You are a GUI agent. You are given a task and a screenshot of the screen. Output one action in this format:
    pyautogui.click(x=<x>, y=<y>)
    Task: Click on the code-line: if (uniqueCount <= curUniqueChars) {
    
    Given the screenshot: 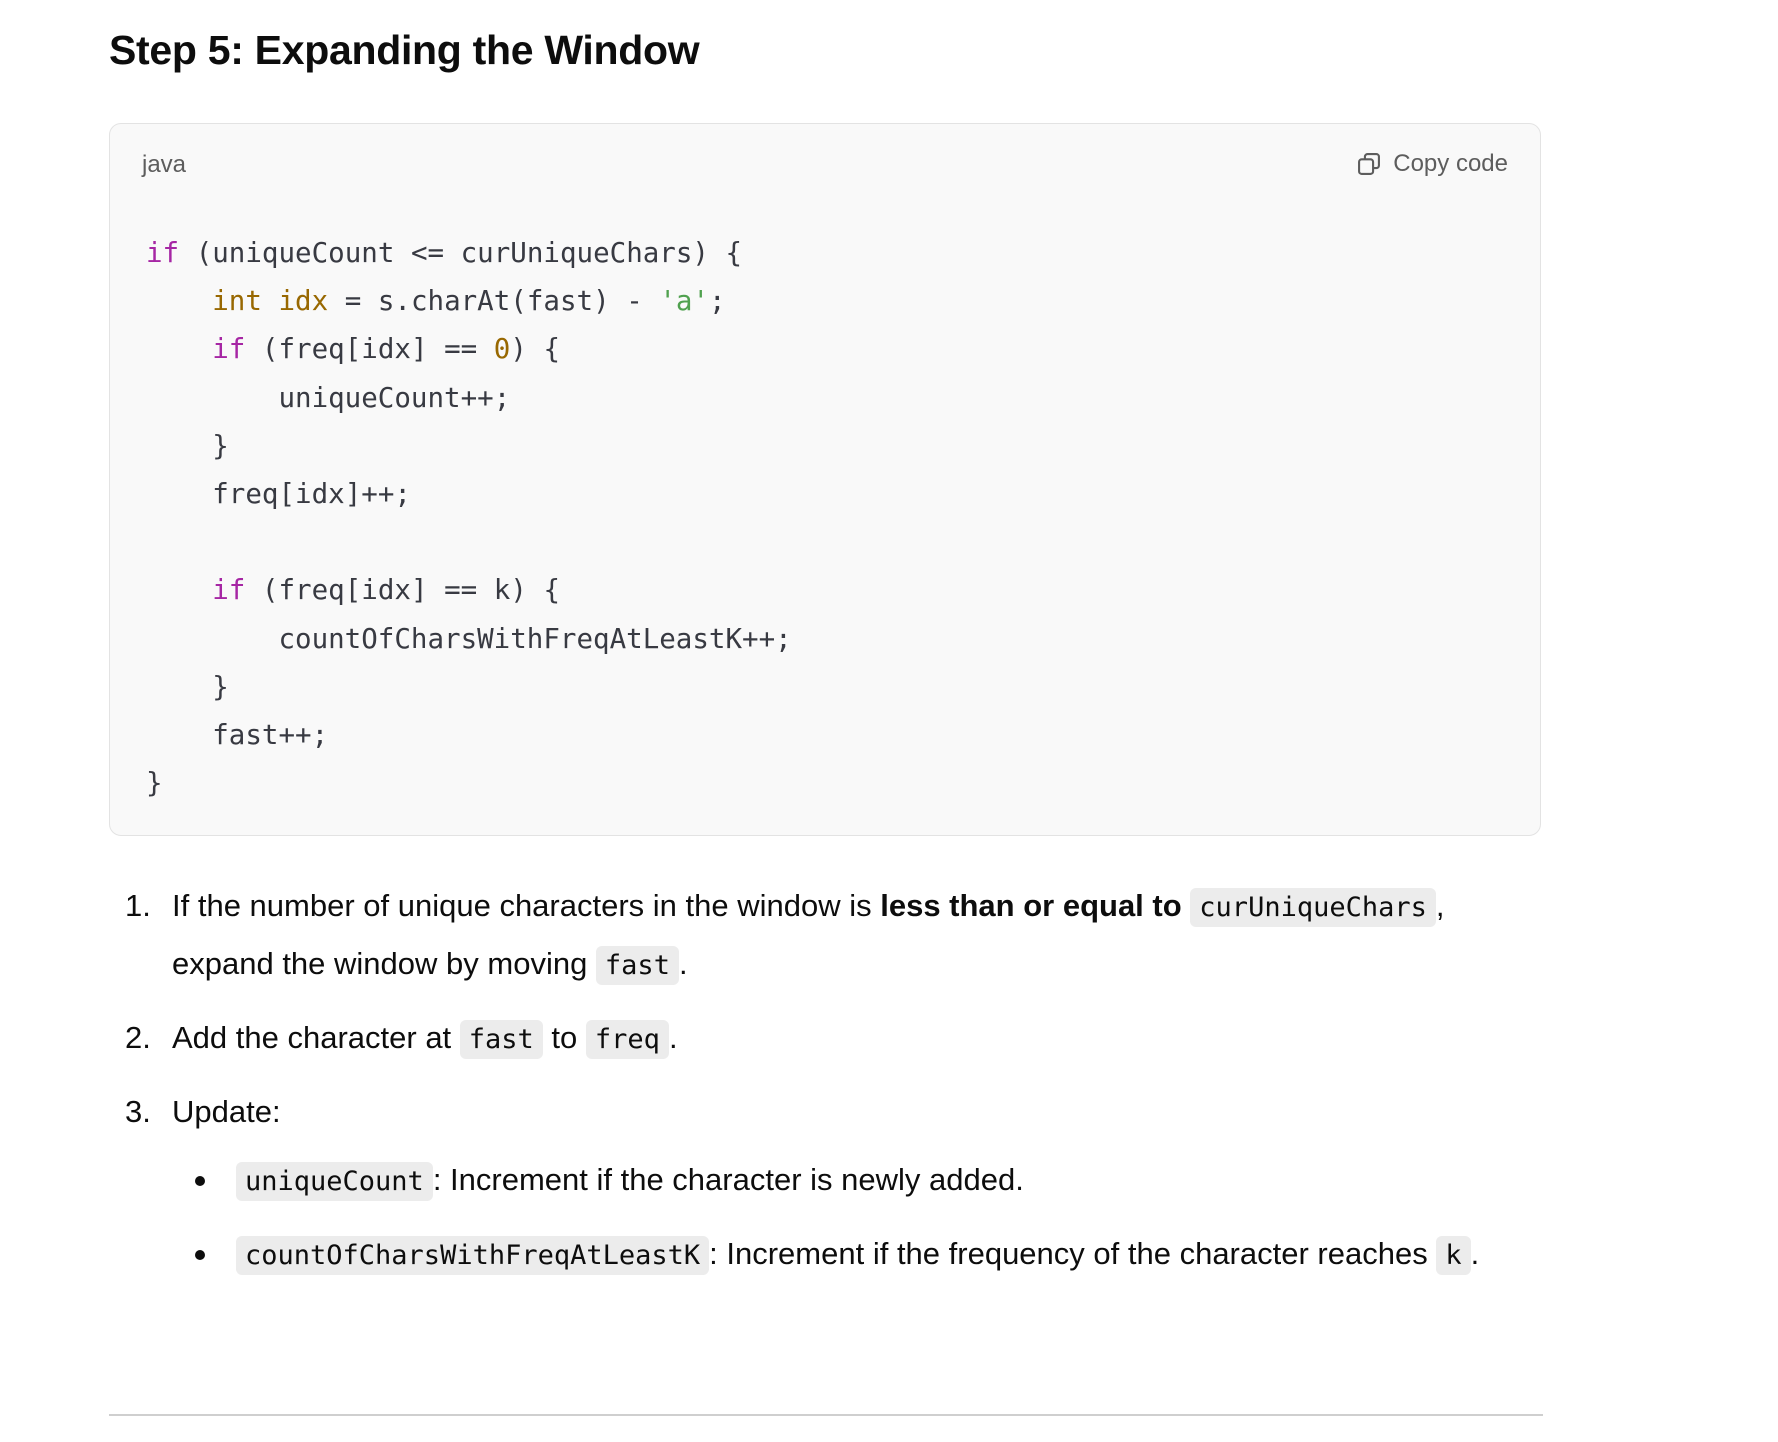 What is the action you would take?
    pyautogui.click(x=444, y=253)
    